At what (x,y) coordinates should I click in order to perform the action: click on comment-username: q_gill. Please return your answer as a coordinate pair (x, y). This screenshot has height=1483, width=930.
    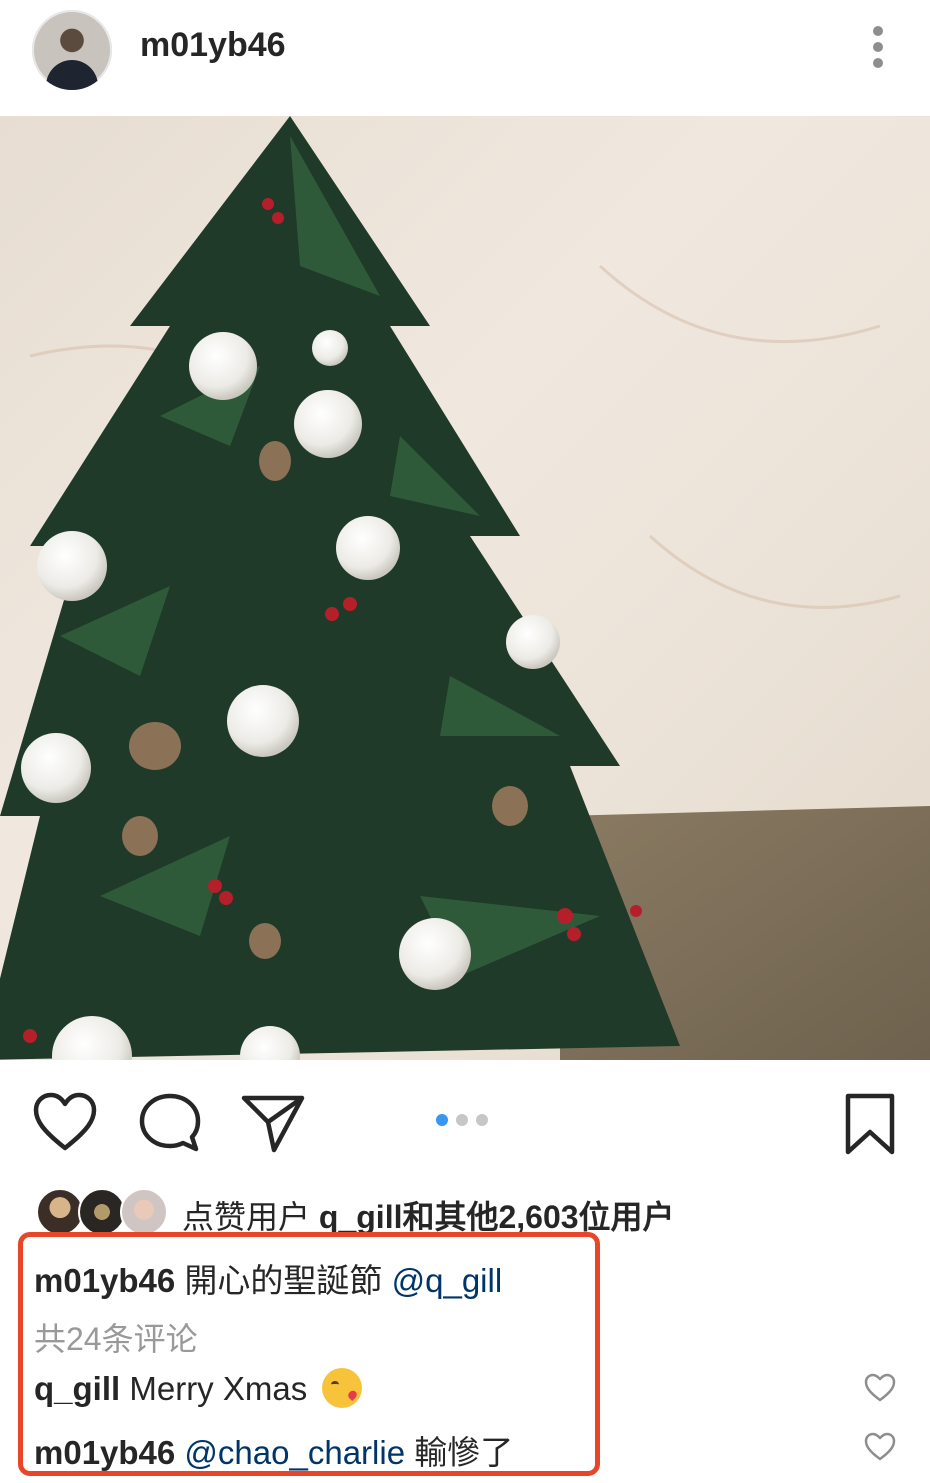
    Looking at the image, I should click on (77, 1388).